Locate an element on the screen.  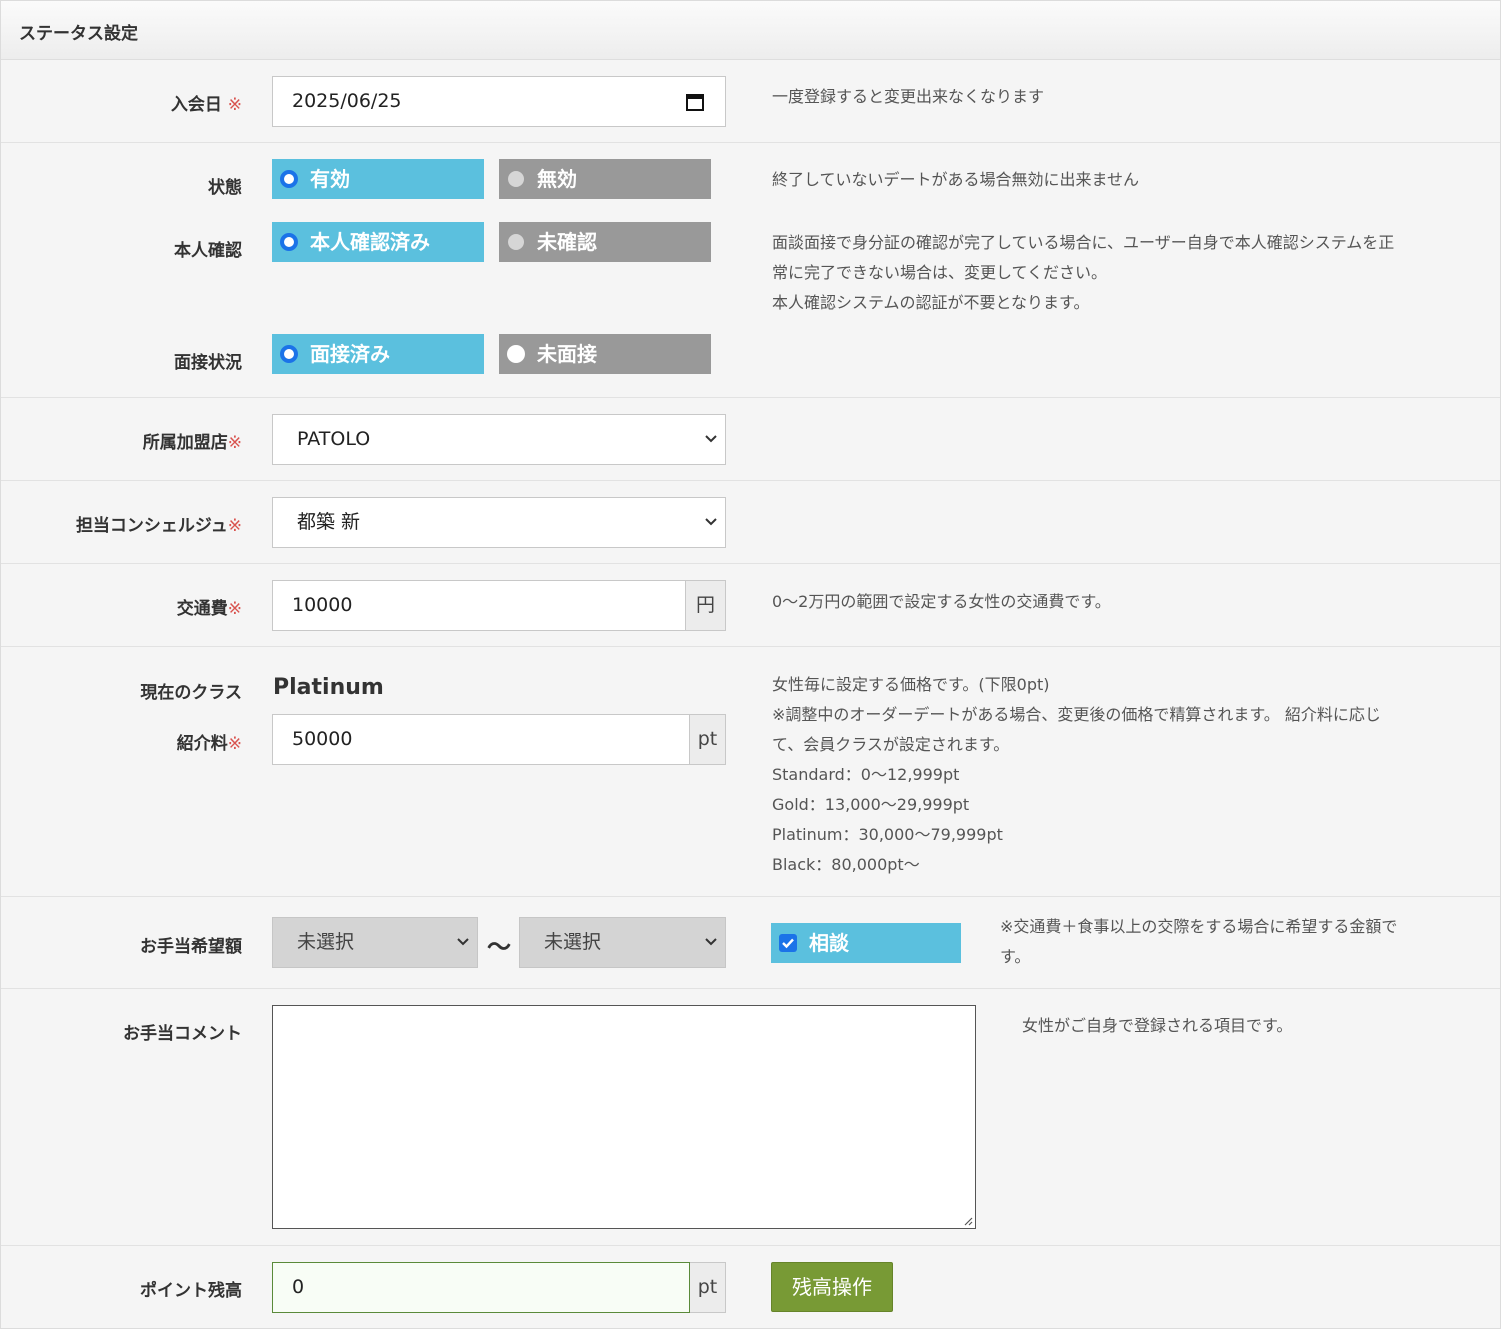
identity-note-line: 面談面接で身分証の確認が完了している場合に、ユーザー自身で本人確認システムを正 is located at coordinates (1083, 242).